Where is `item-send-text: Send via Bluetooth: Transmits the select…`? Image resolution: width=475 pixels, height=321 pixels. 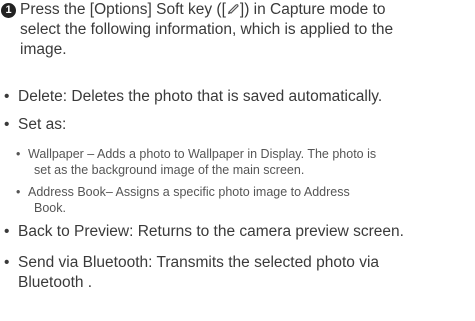
item-send-text: Send via Bluetooth: Transmits the select… is located at coordinates (199, 262).